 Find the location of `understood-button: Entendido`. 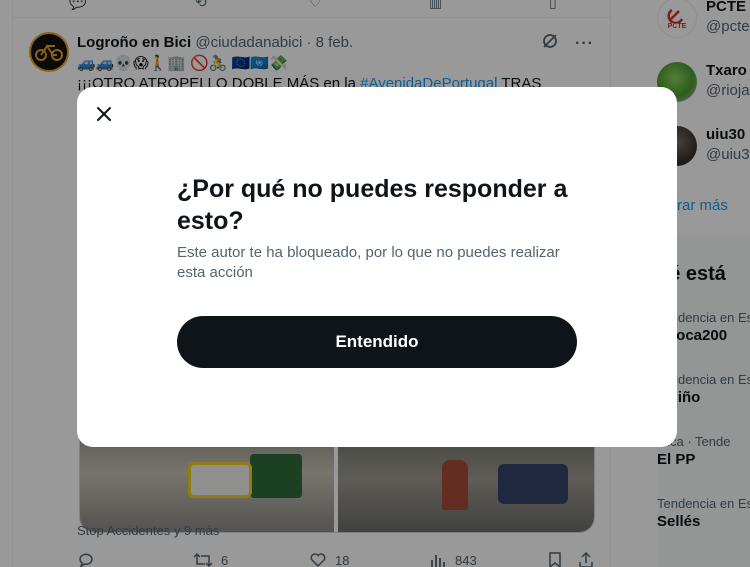

understood-button: Entendido is located at coordinates (377, 342).